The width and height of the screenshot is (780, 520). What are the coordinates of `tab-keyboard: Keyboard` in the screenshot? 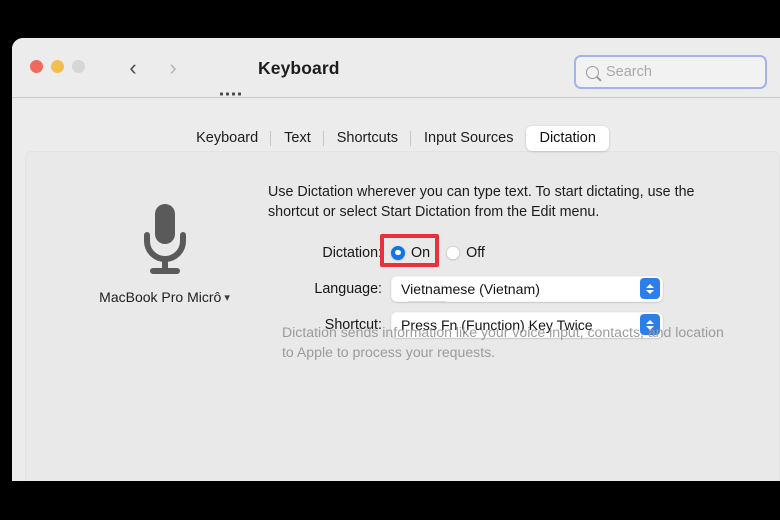 It's located at (227, 138).